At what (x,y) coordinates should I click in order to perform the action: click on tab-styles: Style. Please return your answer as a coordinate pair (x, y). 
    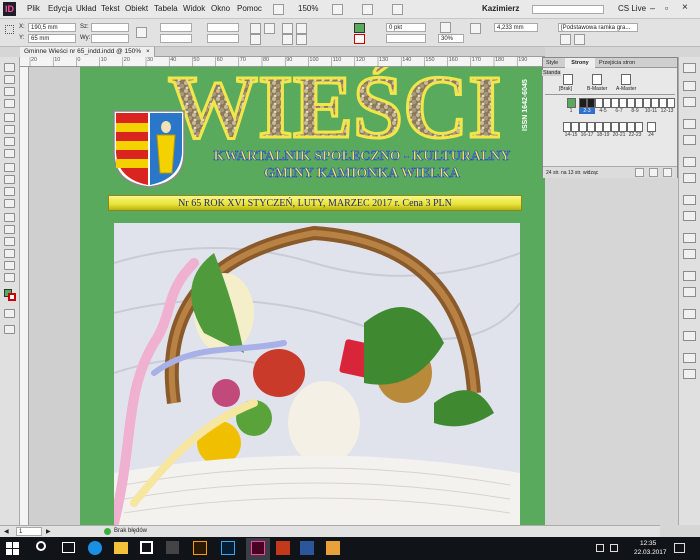
    Looking at the image, I should click on (552, 63).